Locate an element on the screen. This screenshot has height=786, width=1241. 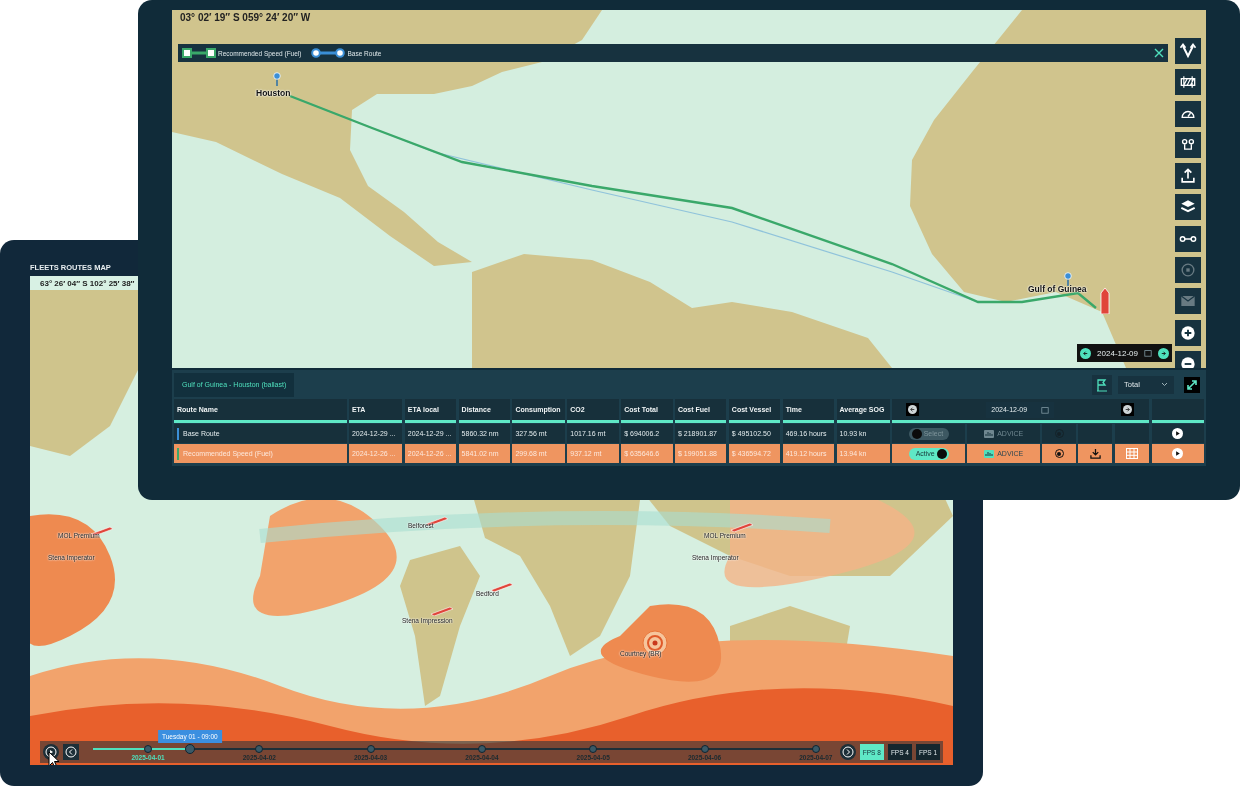
download-button is located at coordinates (1095, 453).